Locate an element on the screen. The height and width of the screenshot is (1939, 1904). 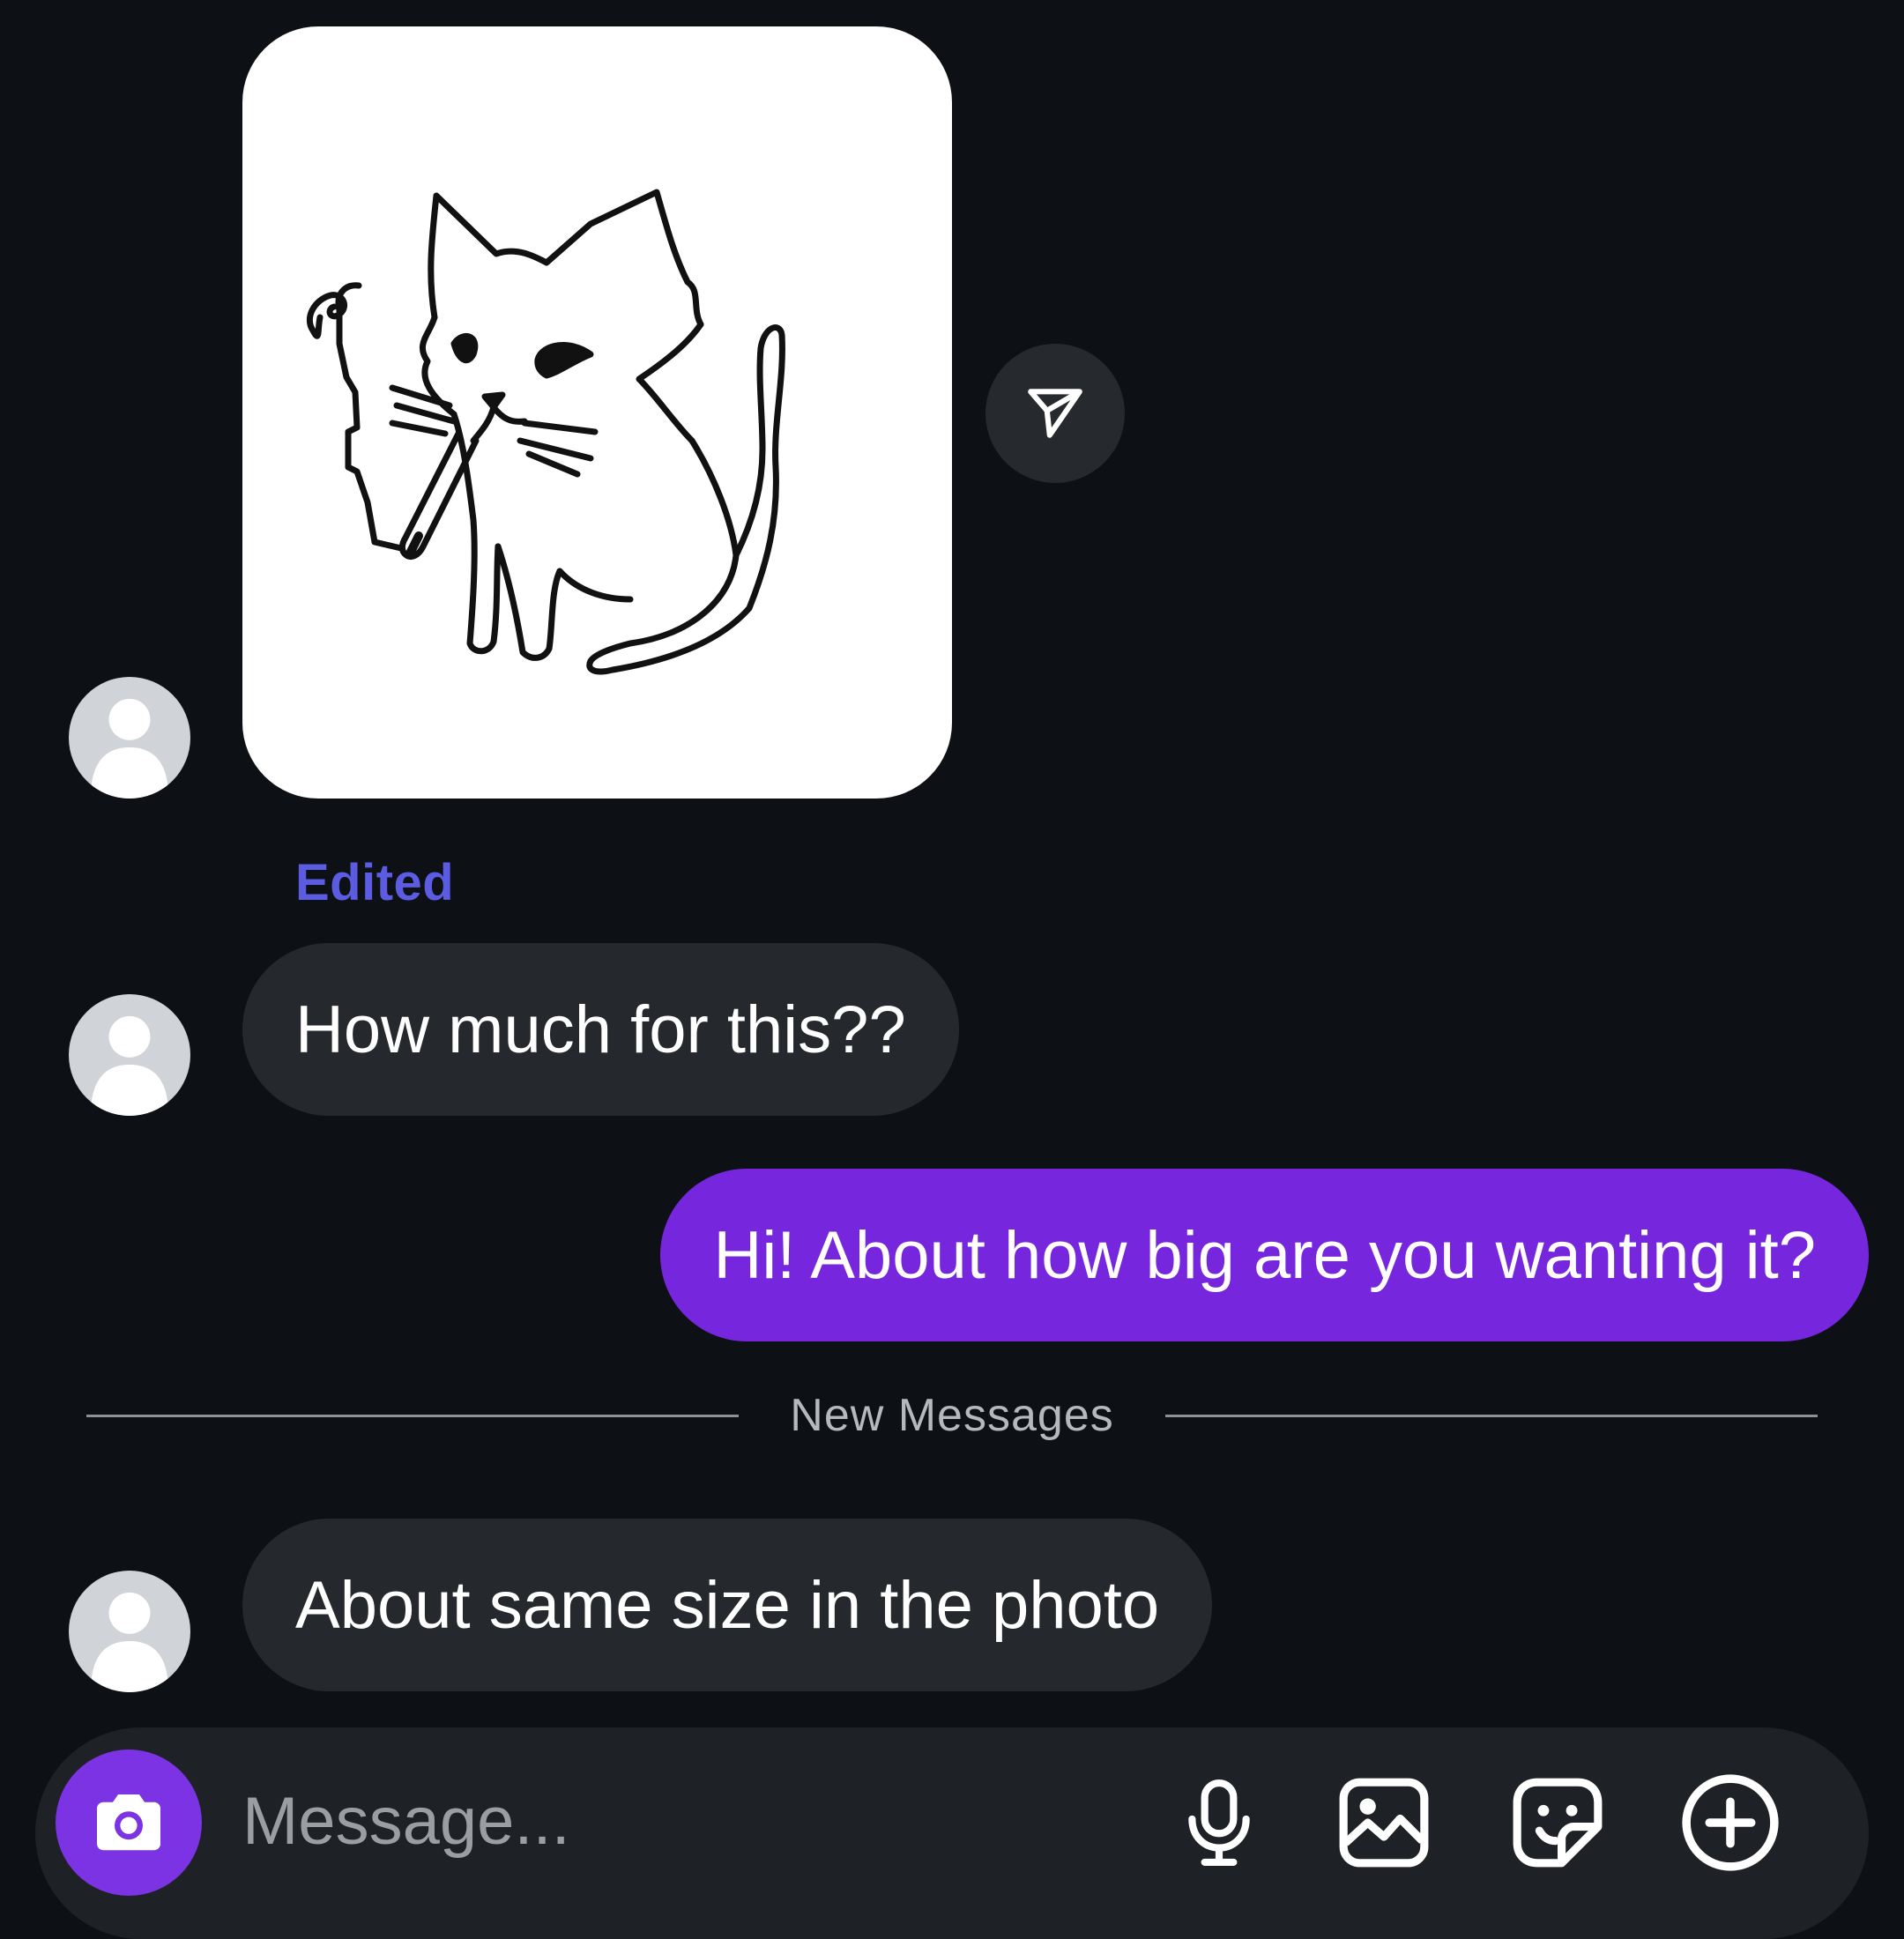
cat-drawing is located at coordinates (545, 432).